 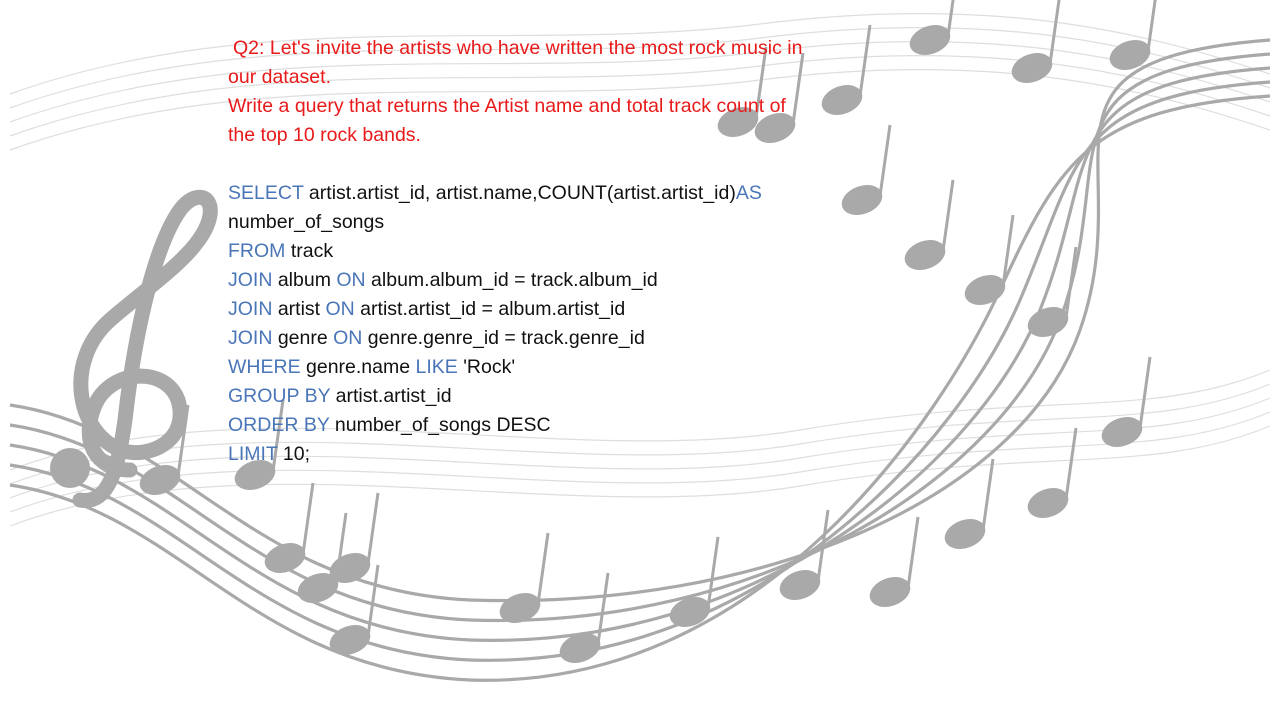 What do you see at coordinates (560, 367) in the screenshot?
I see `sql-line-where: WHERE genre.name LIKE 'Rock'` at bounding box center [560, 367].